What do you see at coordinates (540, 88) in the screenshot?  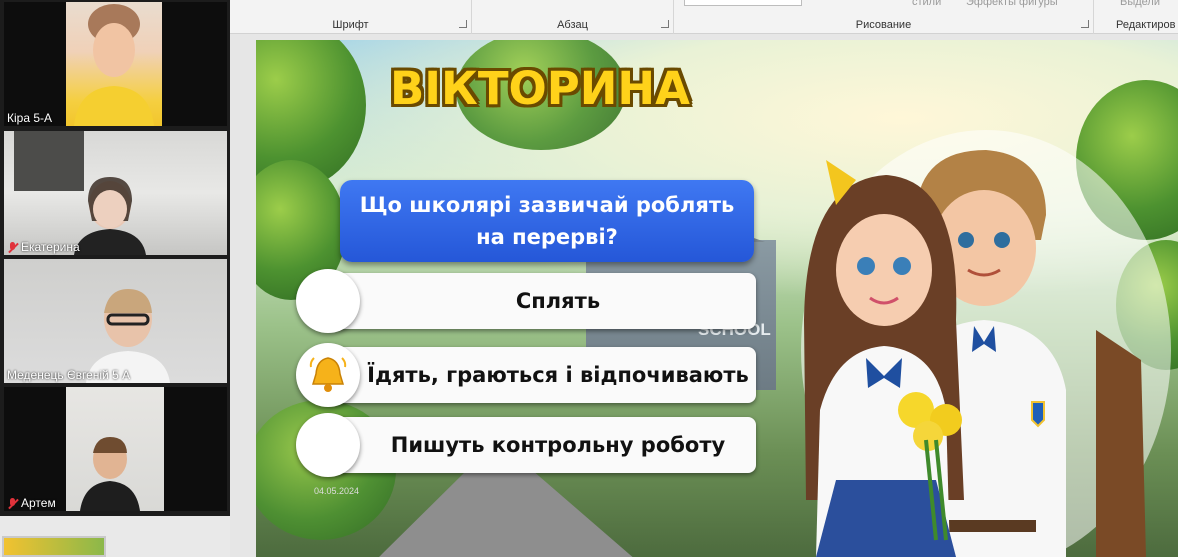 I see `quiz-title: ВІКТОРИНА` at bounding box center [540, 88].